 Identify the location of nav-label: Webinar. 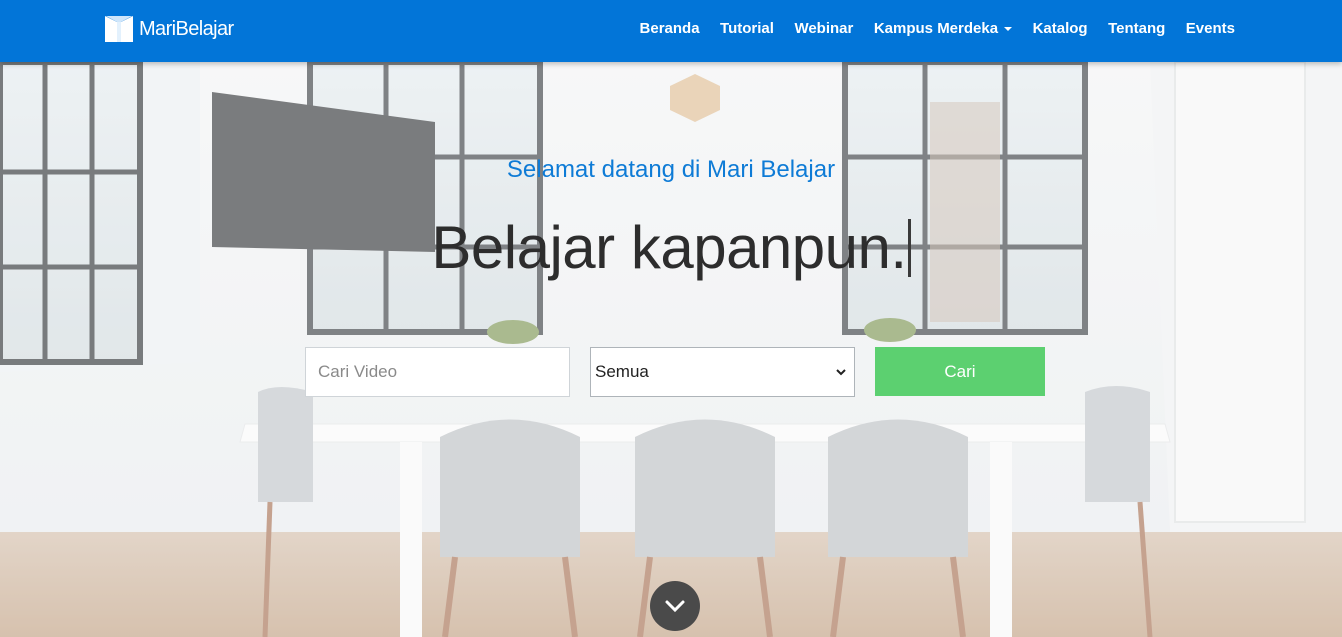
(824, 28).